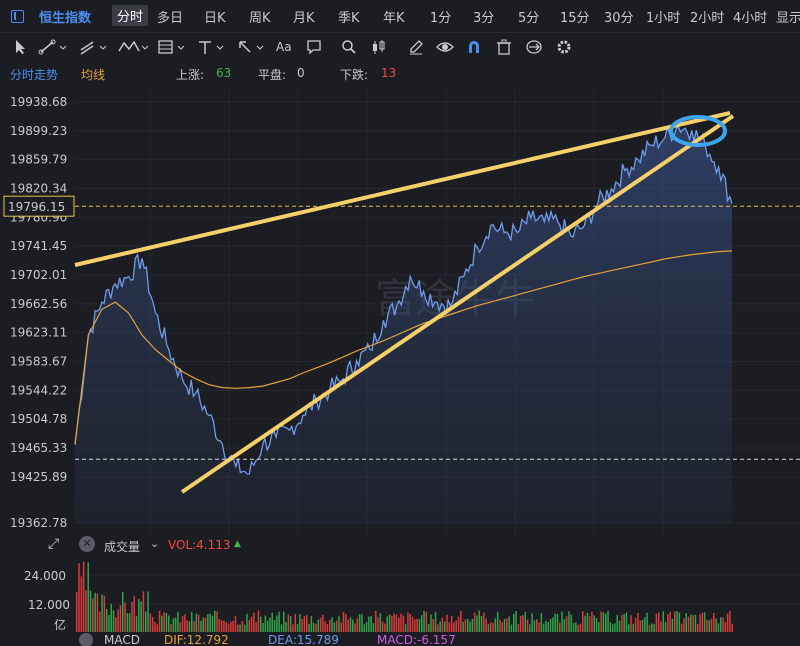 The width and height of the screenshot is (800, 646). I want to click on down-count: 13, so click(389, 73).